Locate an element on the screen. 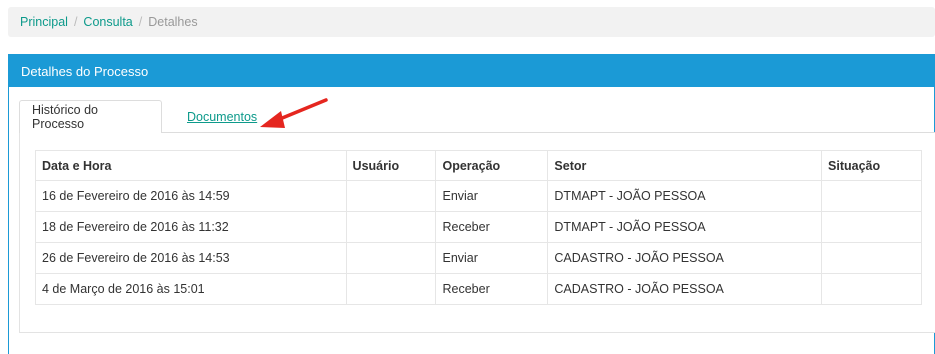 The width and height of the screenshot is (935, 354). breadcrumb-current: Detalhes is located at coordinates (173, 22).